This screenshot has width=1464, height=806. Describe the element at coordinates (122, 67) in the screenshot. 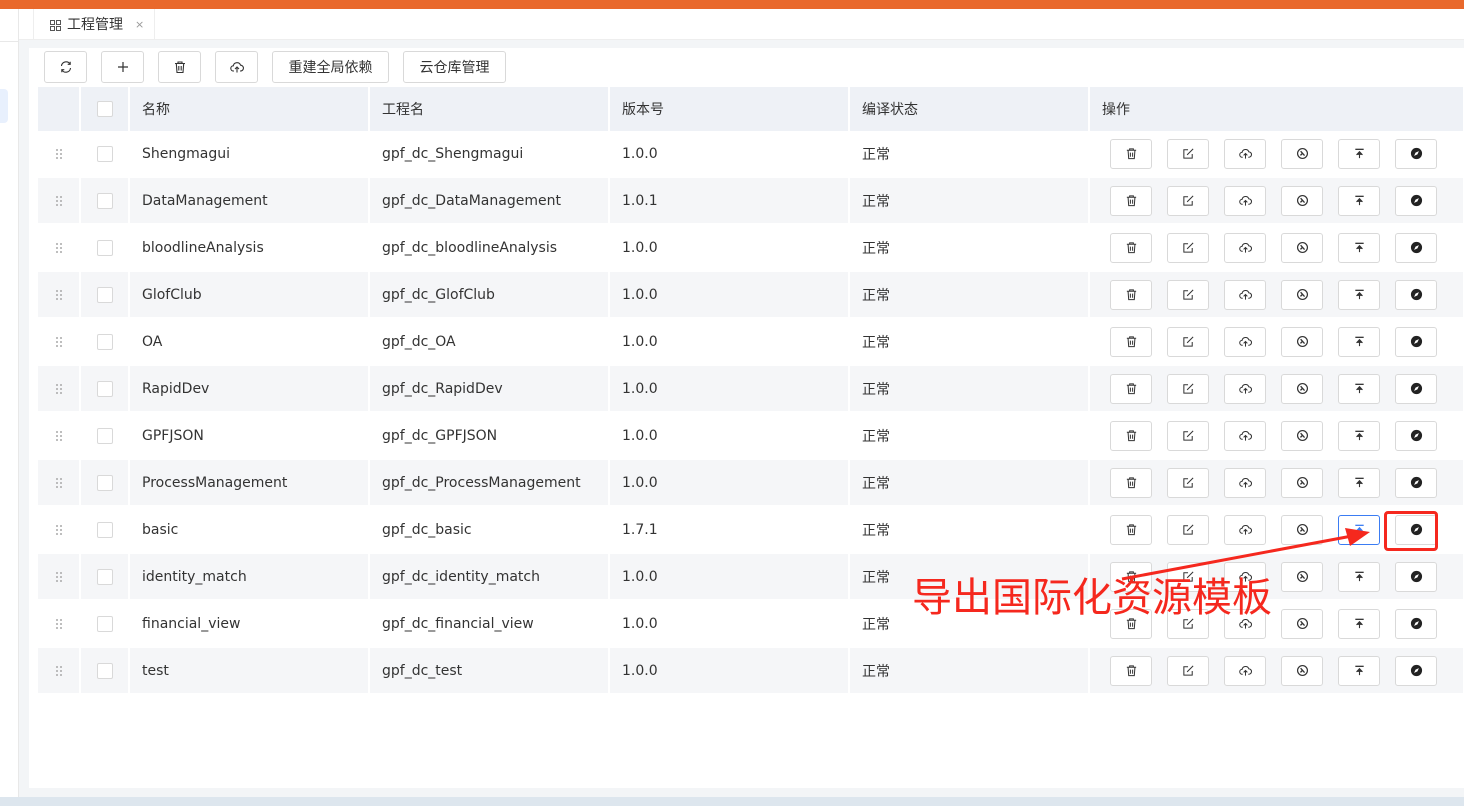

I see `add-button` at that location.